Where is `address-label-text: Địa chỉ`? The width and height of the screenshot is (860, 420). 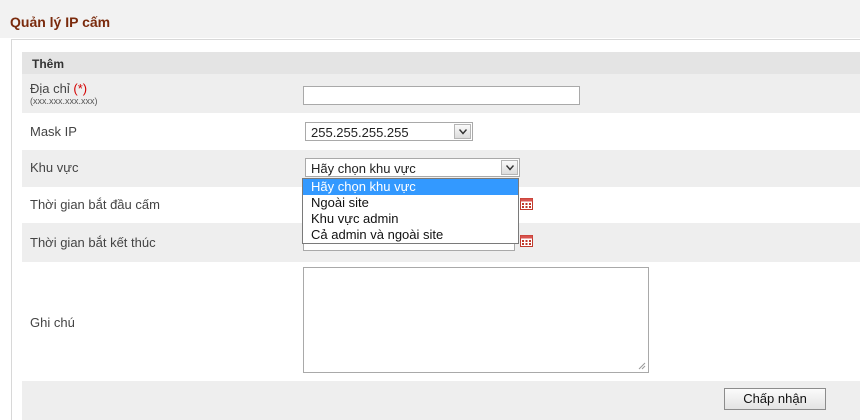
address-label-text: Địa chỉ is located at coordinates (50, 88).